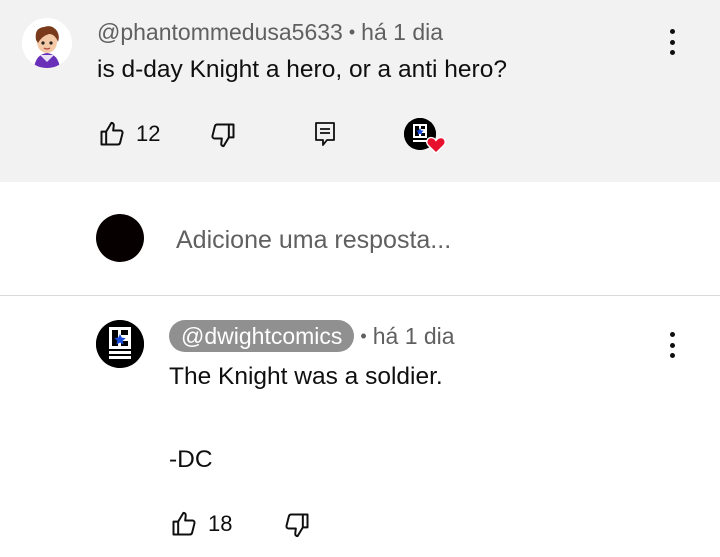 The height and width of the screenshot is (557, 720). I want to click on comment-text: is d-day Knight a hero, or a anti hero?, so click(302, 69).